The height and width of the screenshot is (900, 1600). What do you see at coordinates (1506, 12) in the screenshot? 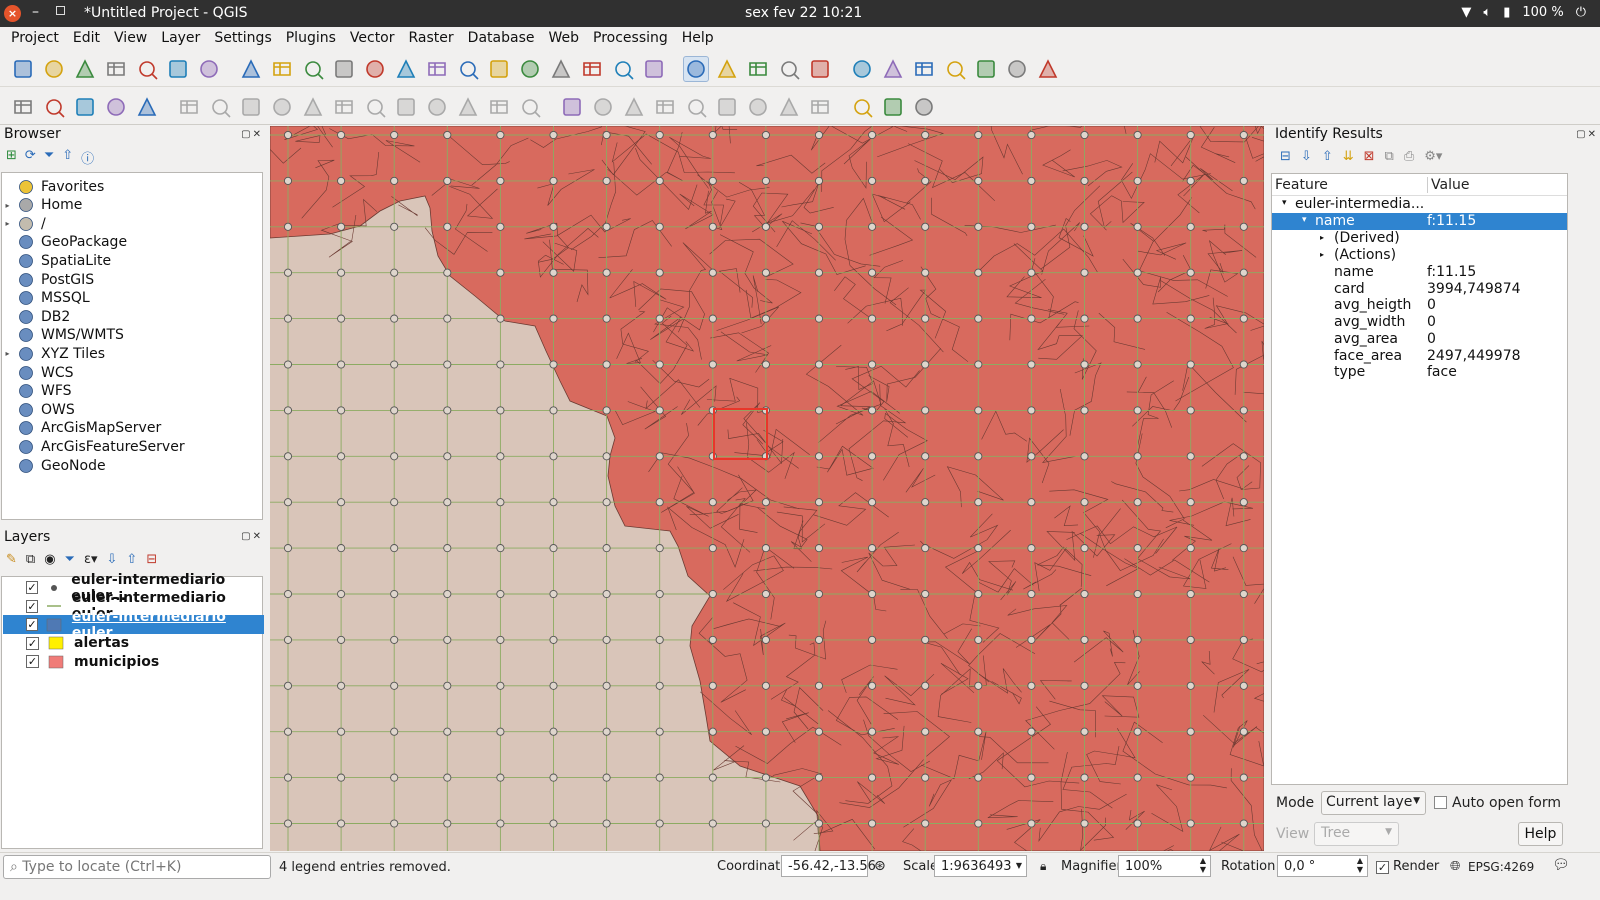
I see `battery-icon: ▮` at bounding box center [1506, 12].